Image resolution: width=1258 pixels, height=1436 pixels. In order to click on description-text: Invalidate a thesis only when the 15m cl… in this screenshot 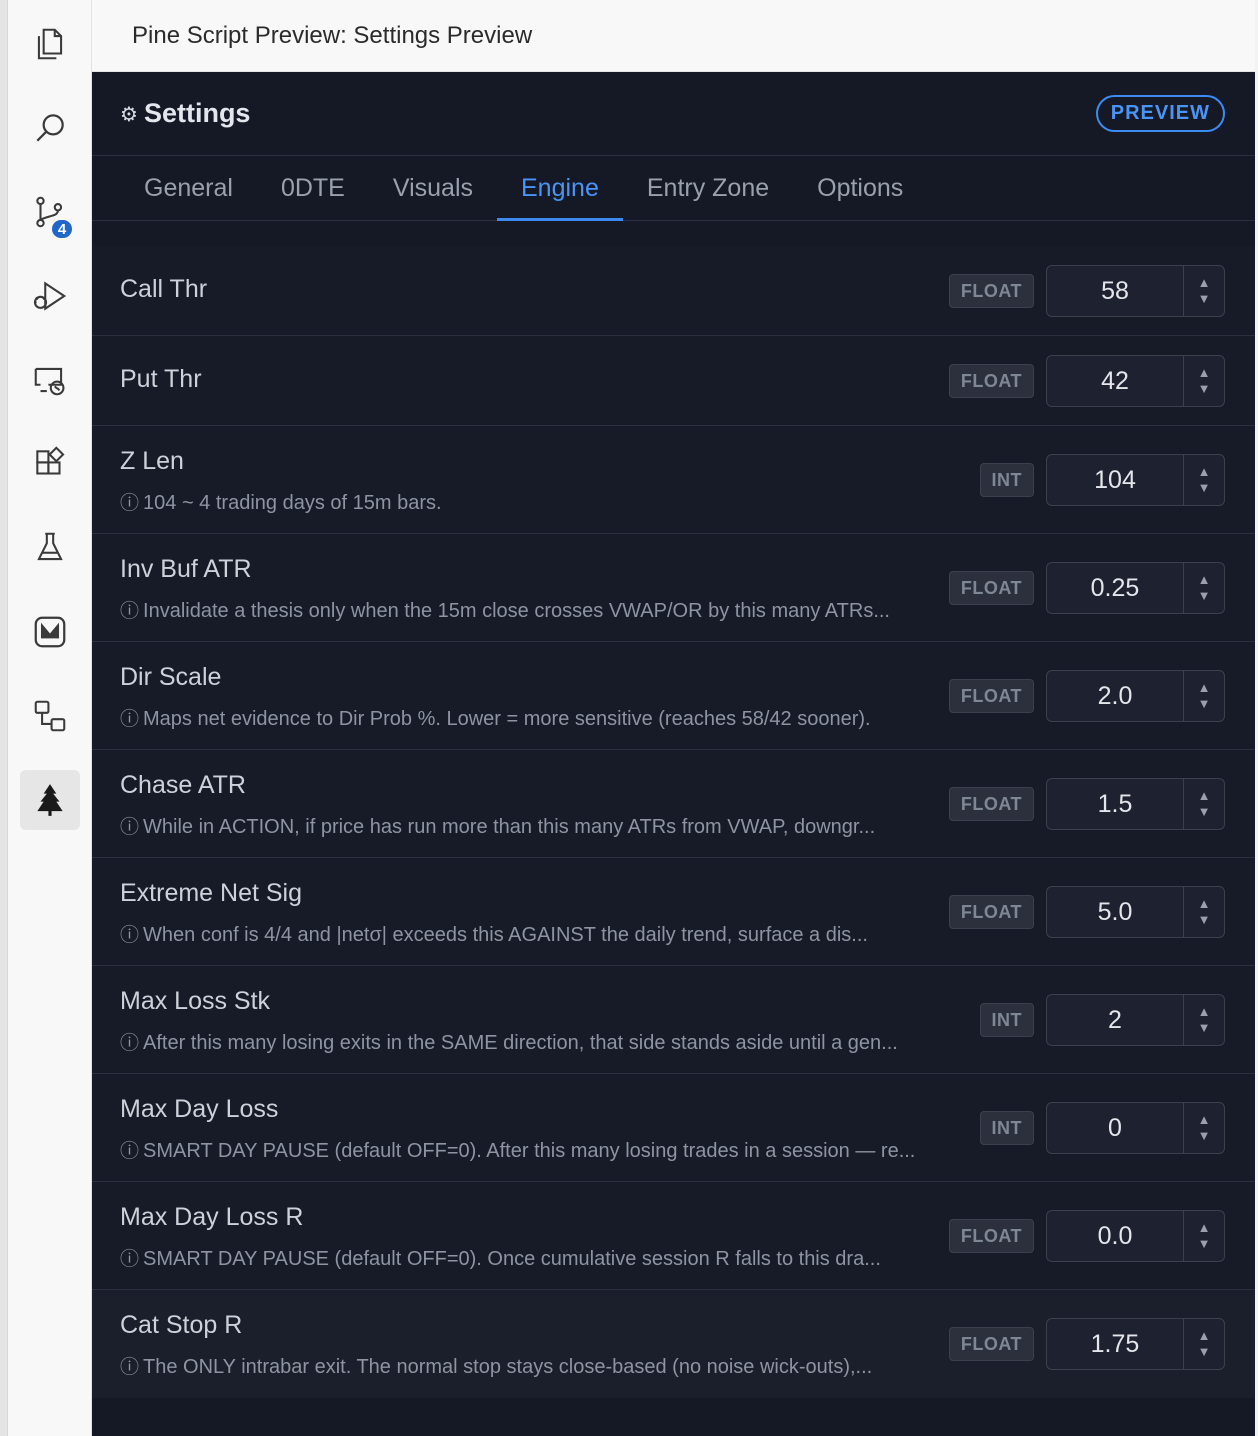, I will do `click(516, 611)`.